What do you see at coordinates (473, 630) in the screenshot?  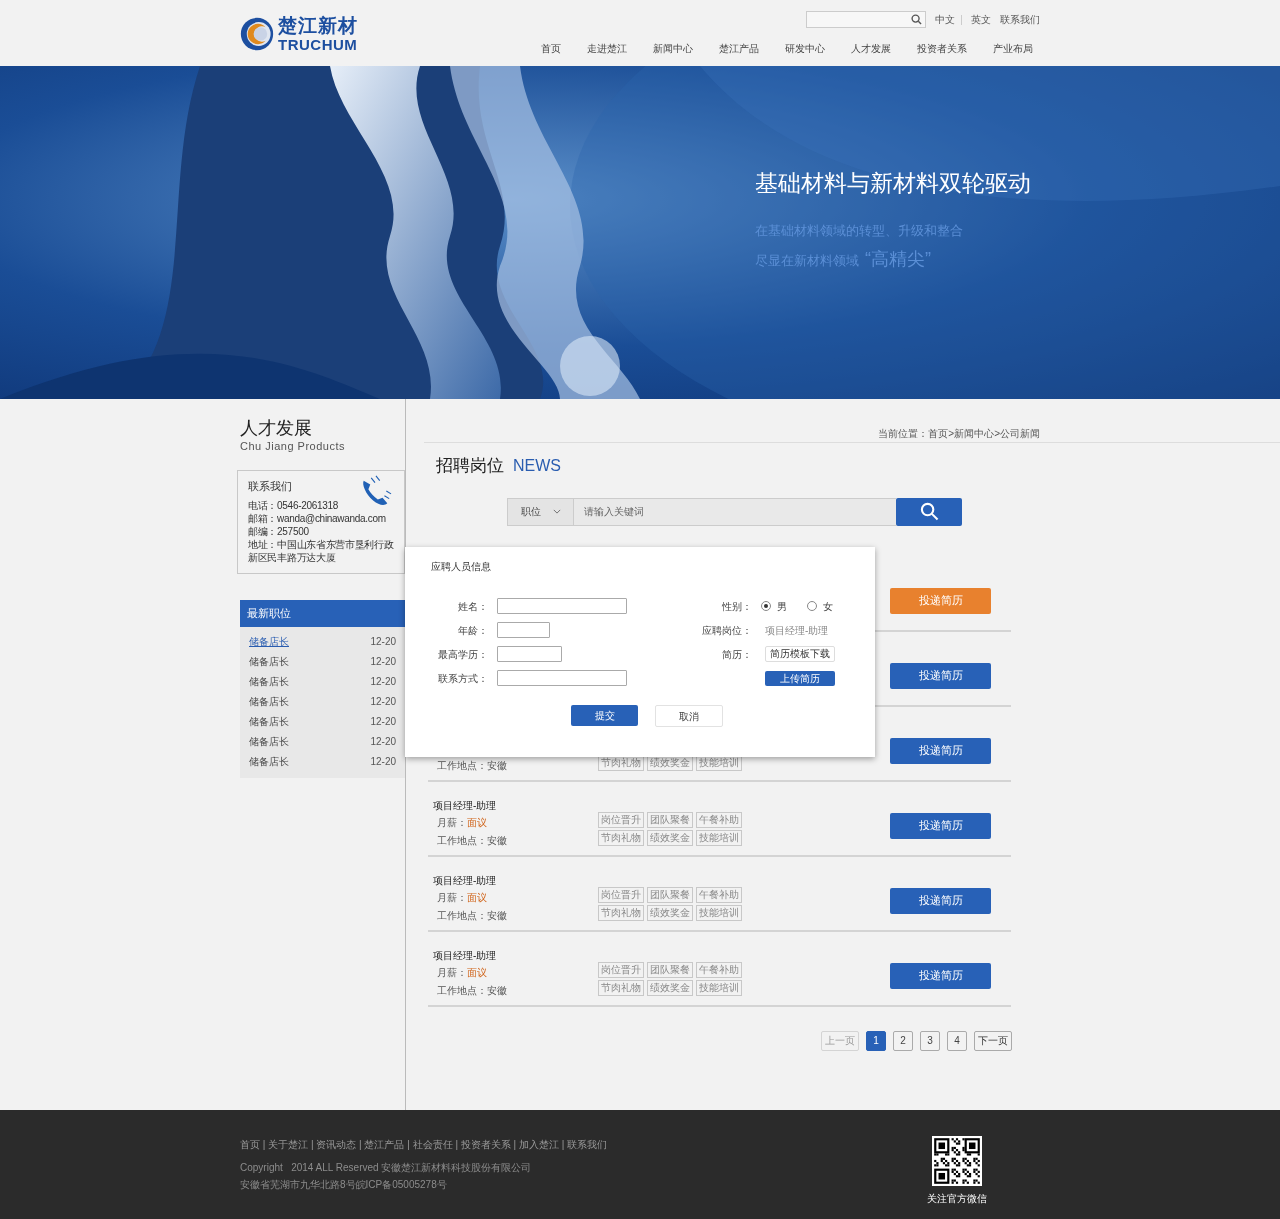 I see `field-label: 年龄：` at bounding box center [473, 630].